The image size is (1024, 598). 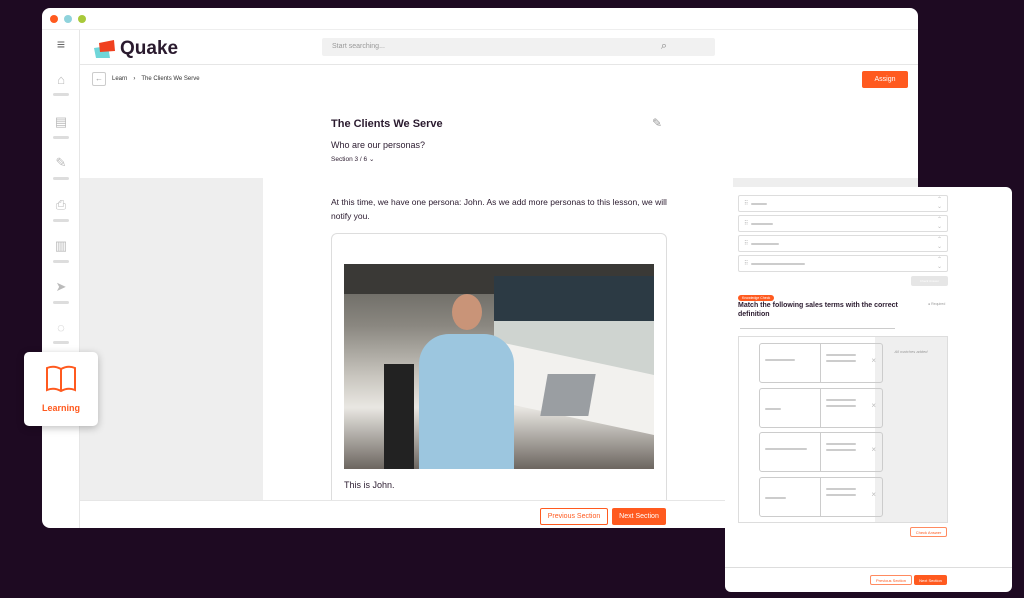 What do you see at coordinates (134, 79) in the screenshot?
I see `chevron-right-icon: ›` at bounding box center [134, 79].